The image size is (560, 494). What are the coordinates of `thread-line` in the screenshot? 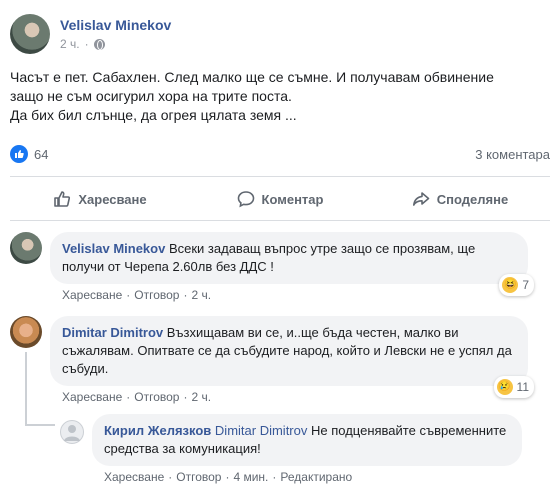 It's located at (26, 389).